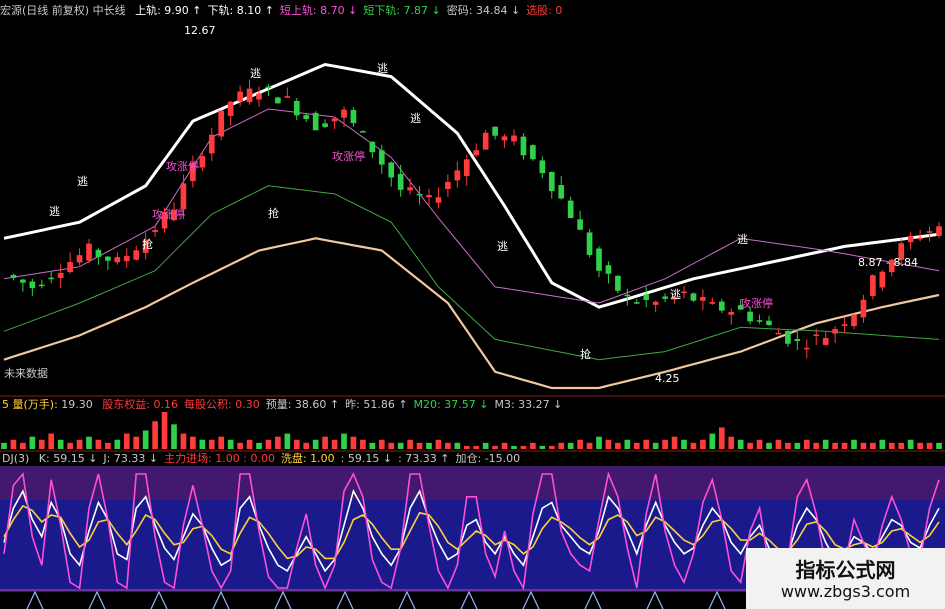 The image size is (945, 609). What do you see at coordinates (240, 10) in the screenshot?
I see `header-item-1: 下轨: 8.10 ↑` at bounding box center [240, 10].